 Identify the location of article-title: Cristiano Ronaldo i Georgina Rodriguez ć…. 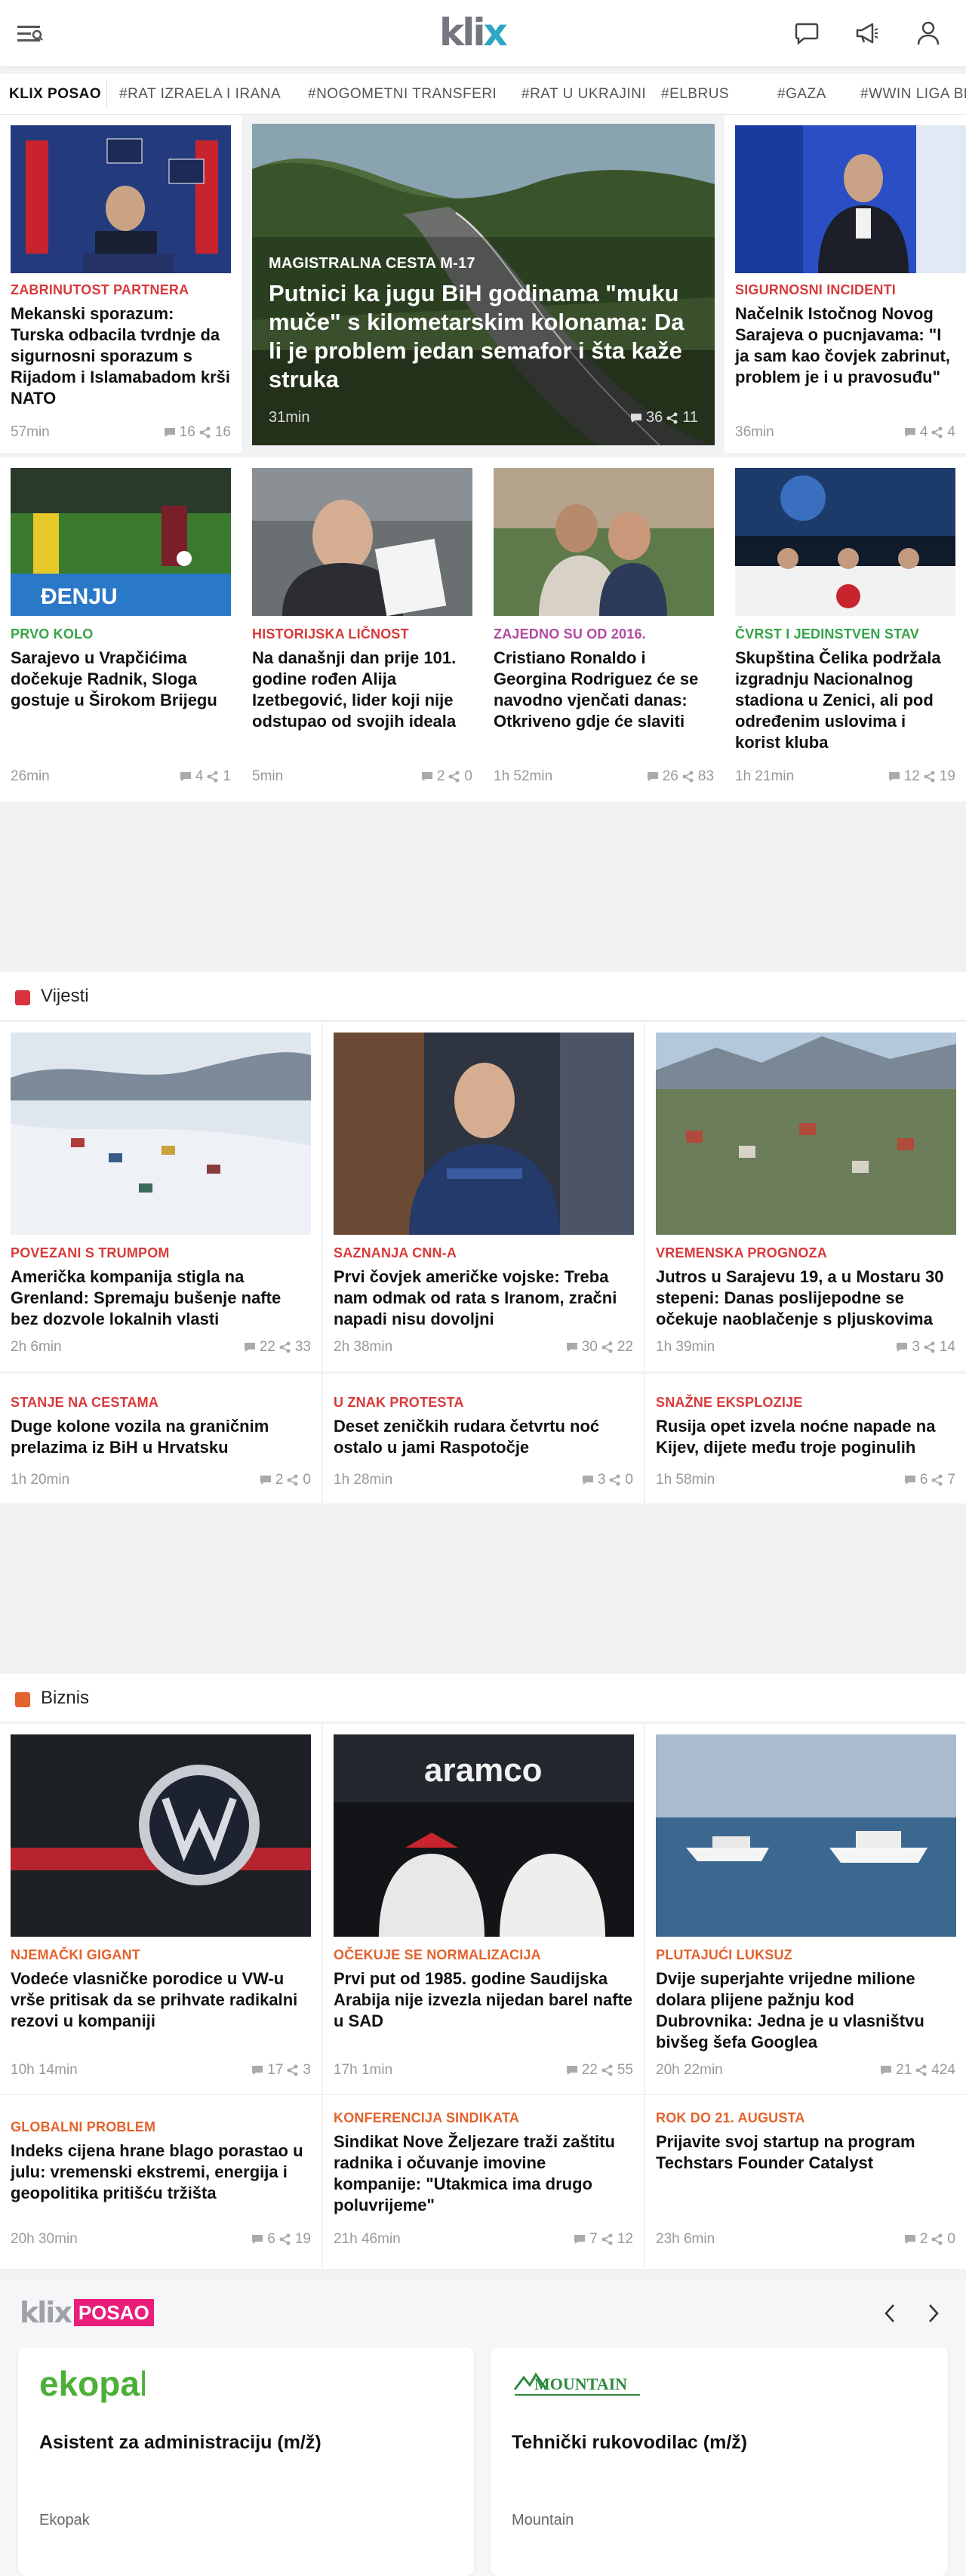
(604, 690).